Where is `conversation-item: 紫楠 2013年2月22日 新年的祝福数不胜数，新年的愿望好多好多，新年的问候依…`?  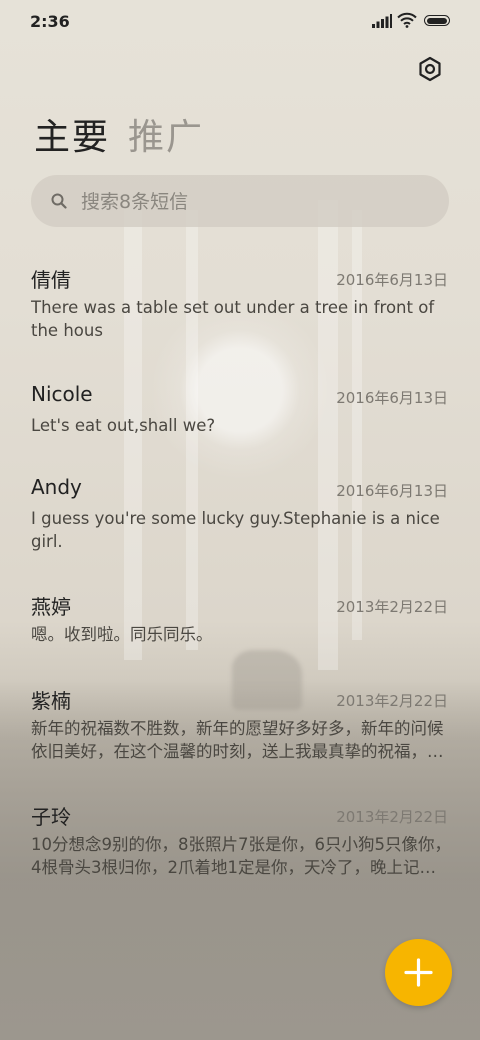 conversation-item: 紫楠 2013年2月22日 新年的祝福数不胜数，新年的愿望好多好多，新年的问候依… is located at coordinates (240, 723).